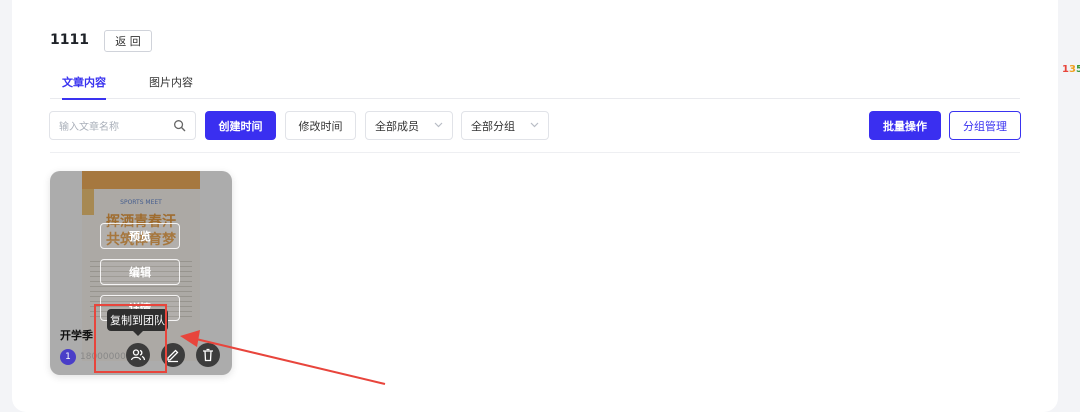 The width and height of the screenshot is (1080, 412). Describe the element at coordinates (320, 125) in the screenshot. I see `sort-modified-button: 修改时间` at that location.